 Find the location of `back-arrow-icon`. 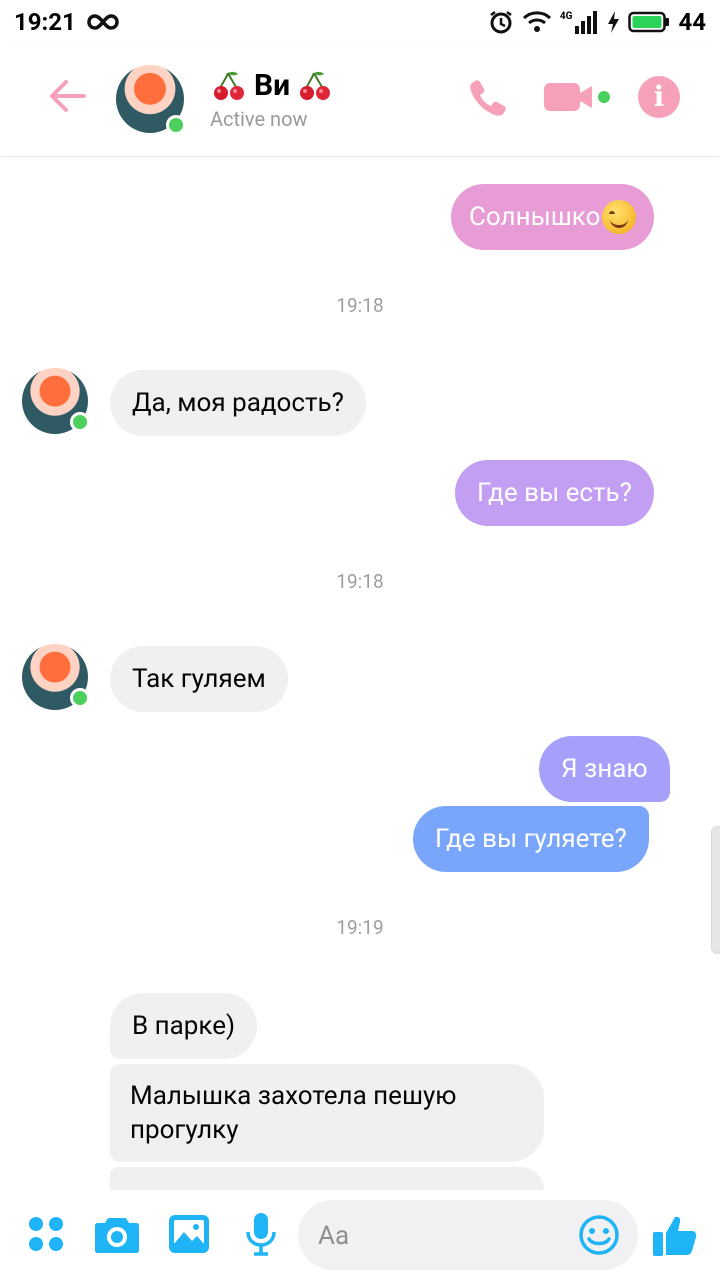

back-arrow-icon is located at coordinates (68, 96).